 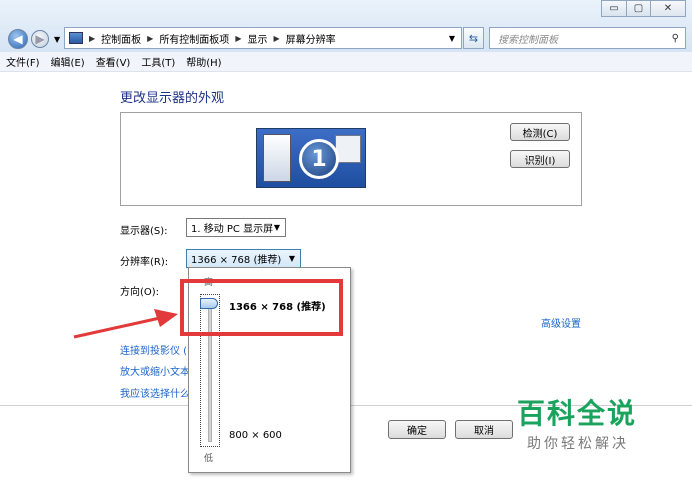 What do you see at coordinates (277, 158) in the screenshot?
I see `monitor-window-icon` at bounding box center [277, 158].